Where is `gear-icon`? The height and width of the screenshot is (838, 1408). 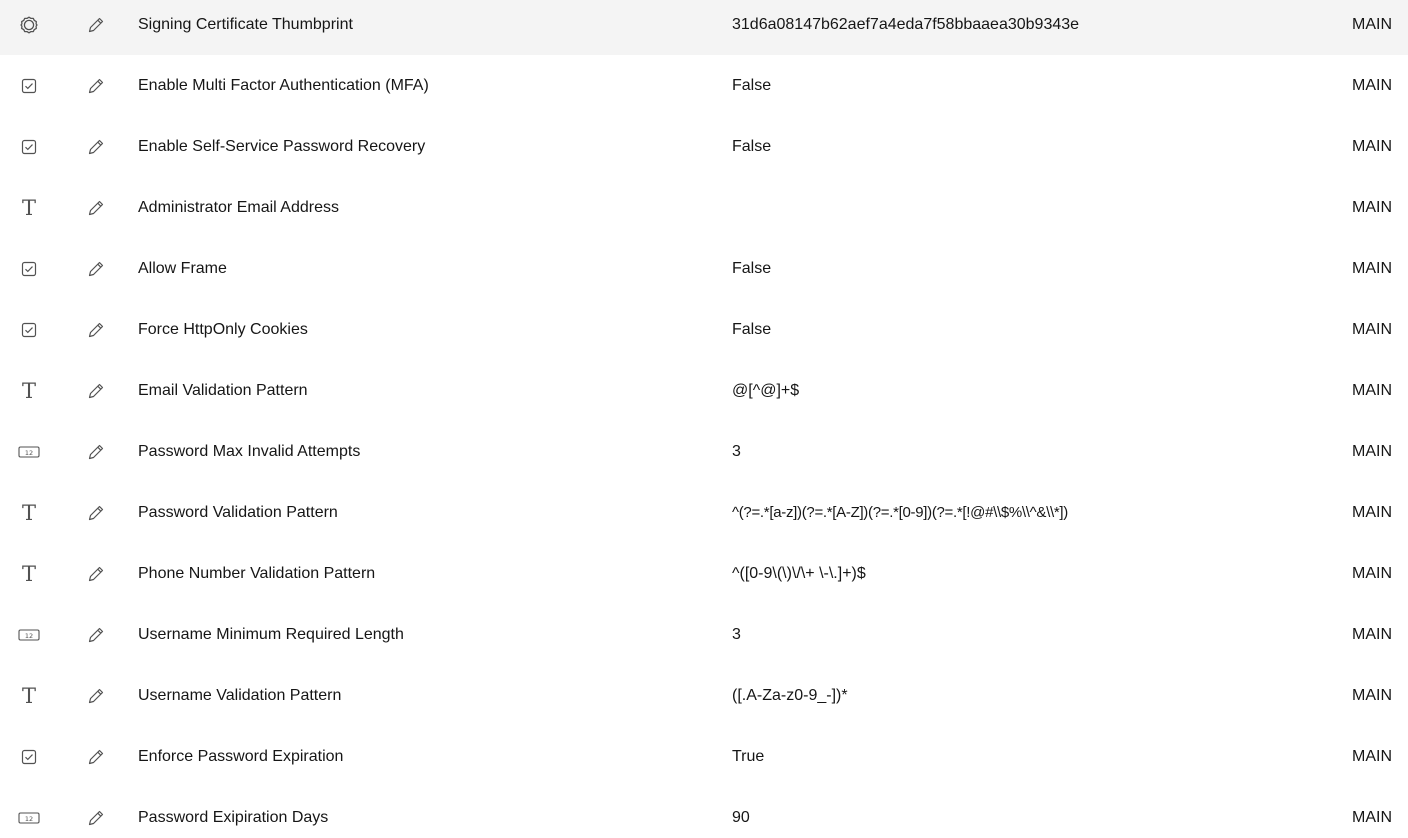 gear-icon is located at coordinates (29, 25).